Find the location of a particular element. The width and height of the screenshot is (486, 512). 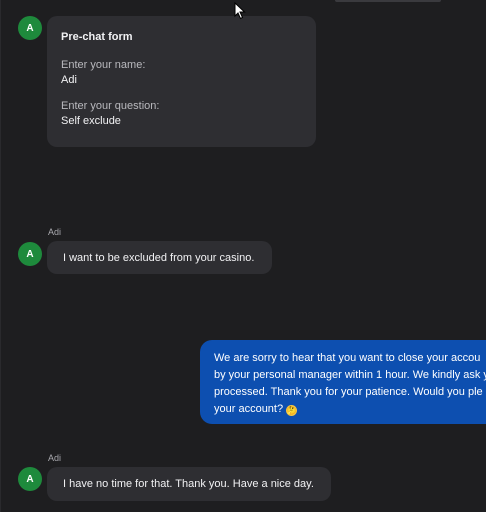

thinking-face-emoji-icon: 🤔 is located at coordinates (292, 410).